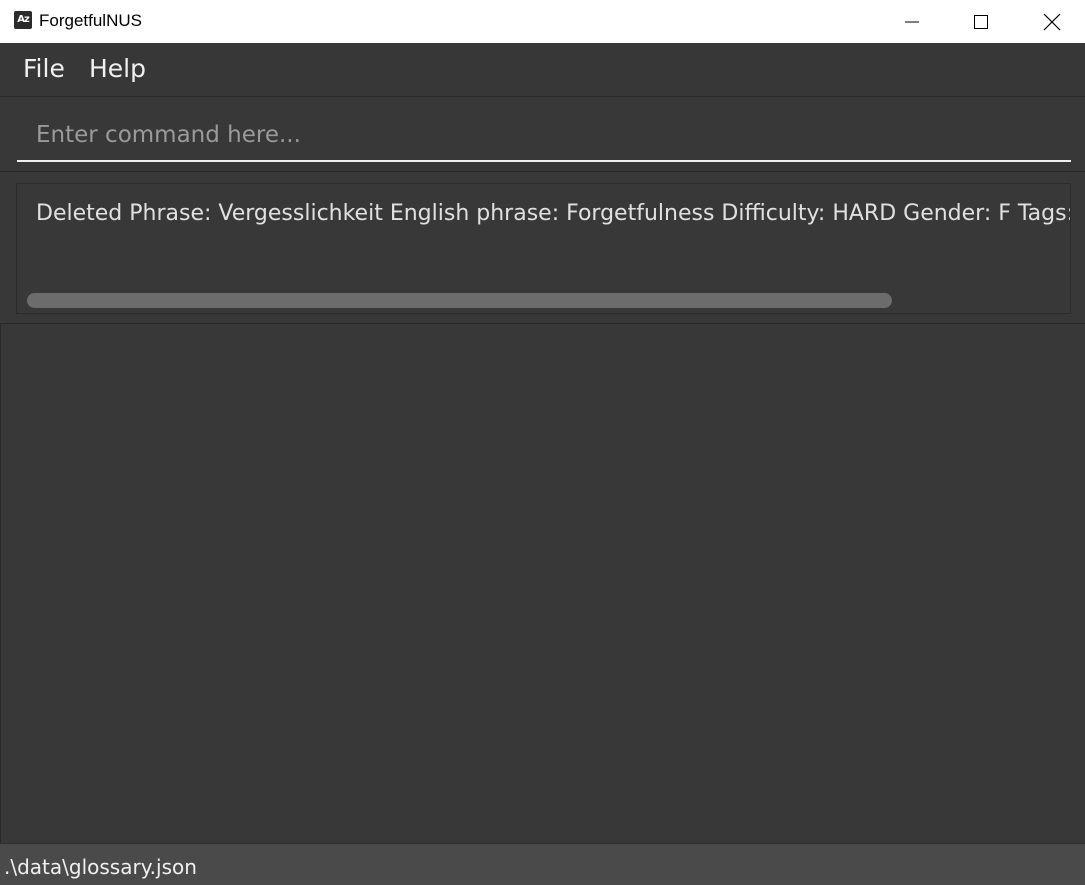  I want to click on window-title: ForgetfulNUS, so click(90, 20).